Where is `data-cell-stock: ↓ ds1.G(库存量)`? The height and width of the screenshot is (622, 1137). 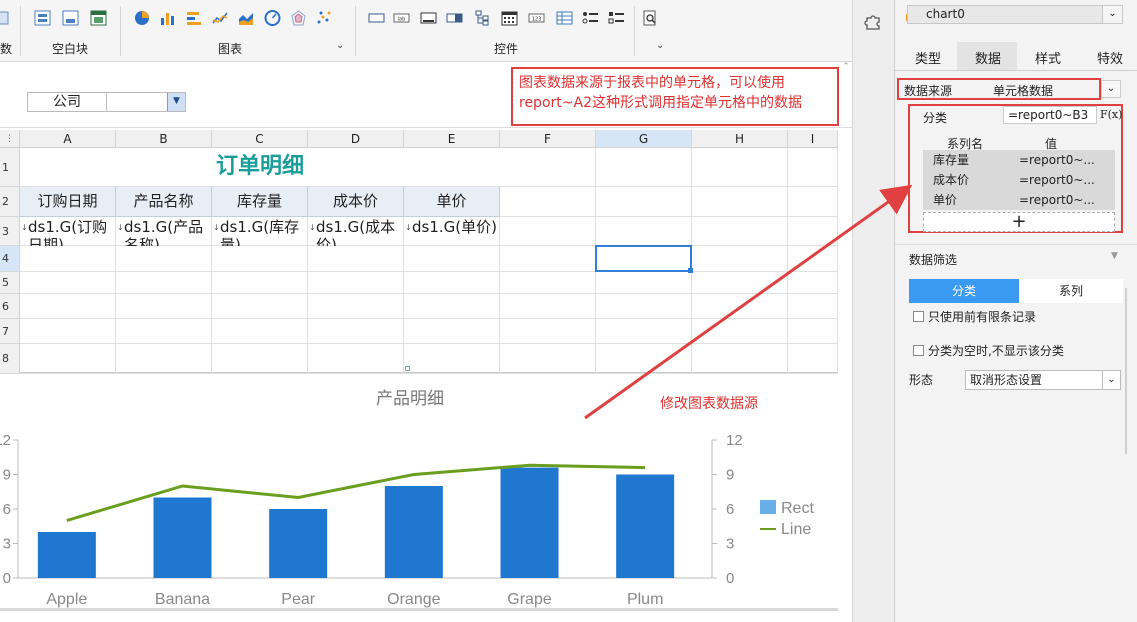 data-cell-stock: ↓ ds1.G(库存量) is located at coordinates (260, 232).